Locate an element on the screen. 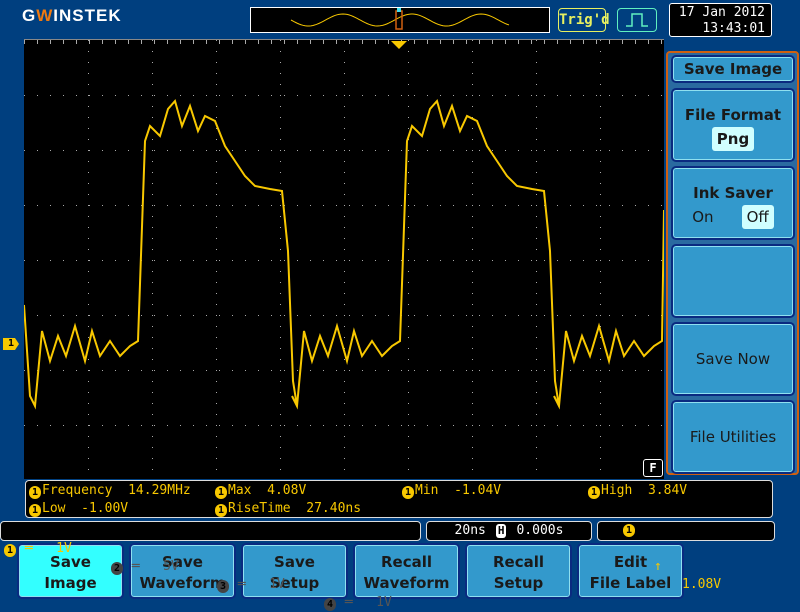 This screenshot has height=612, width=800. button-line2: Waveform is located at coordinates (406, 583).